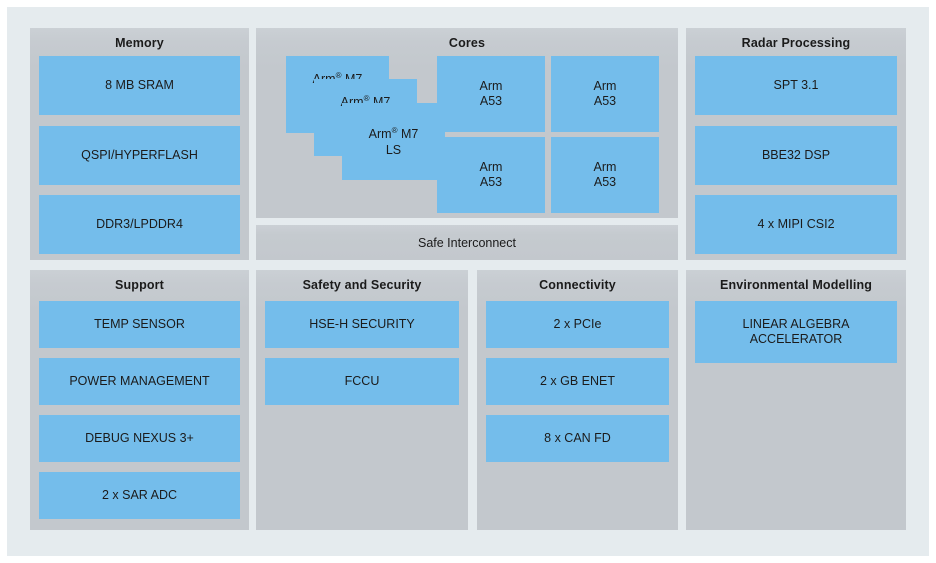 The image size is (936, 563). What do you see at coordinates (393, 149) in the screenshot?
I see `block-arm-m7-ls-suffix: LS` at bounding box center [393, 149].